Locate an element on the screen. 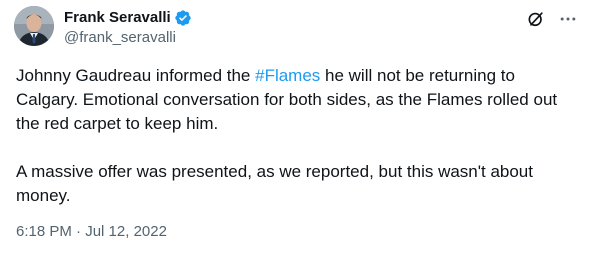  tweet-timestamp: 6:18 PM · Jul 12, 2022 is located at coordinates (91, 232).